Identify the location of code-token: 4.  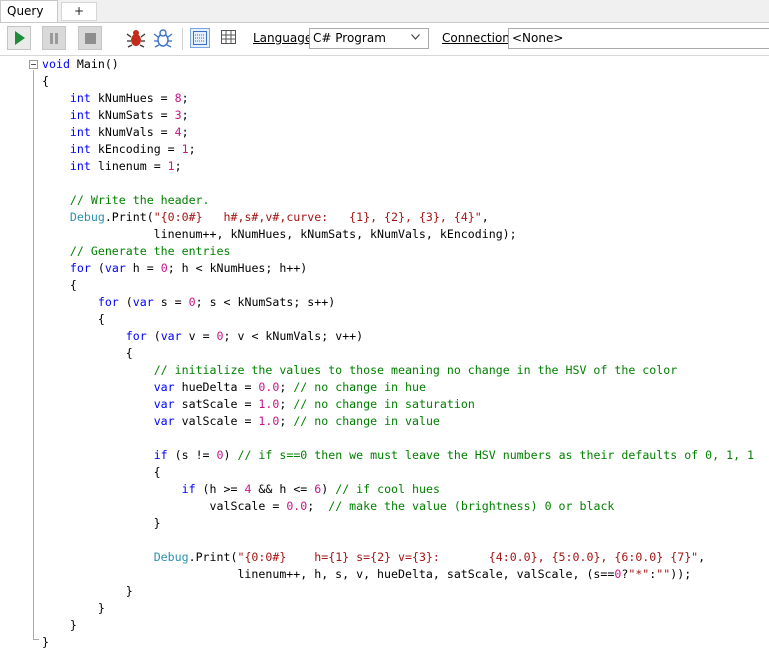
(178, 132).